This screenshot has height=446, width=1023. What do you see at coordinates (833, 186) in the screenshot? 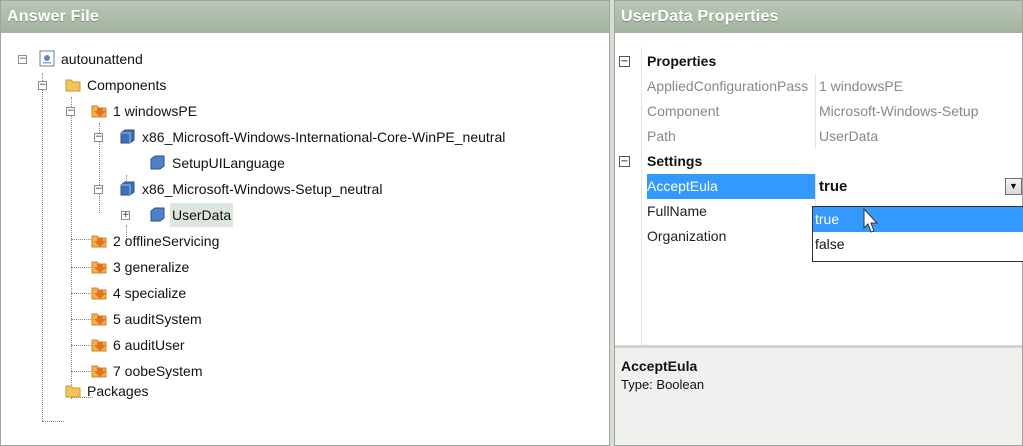
I see `accepteula-value: true` at bounding box center [833, 186].